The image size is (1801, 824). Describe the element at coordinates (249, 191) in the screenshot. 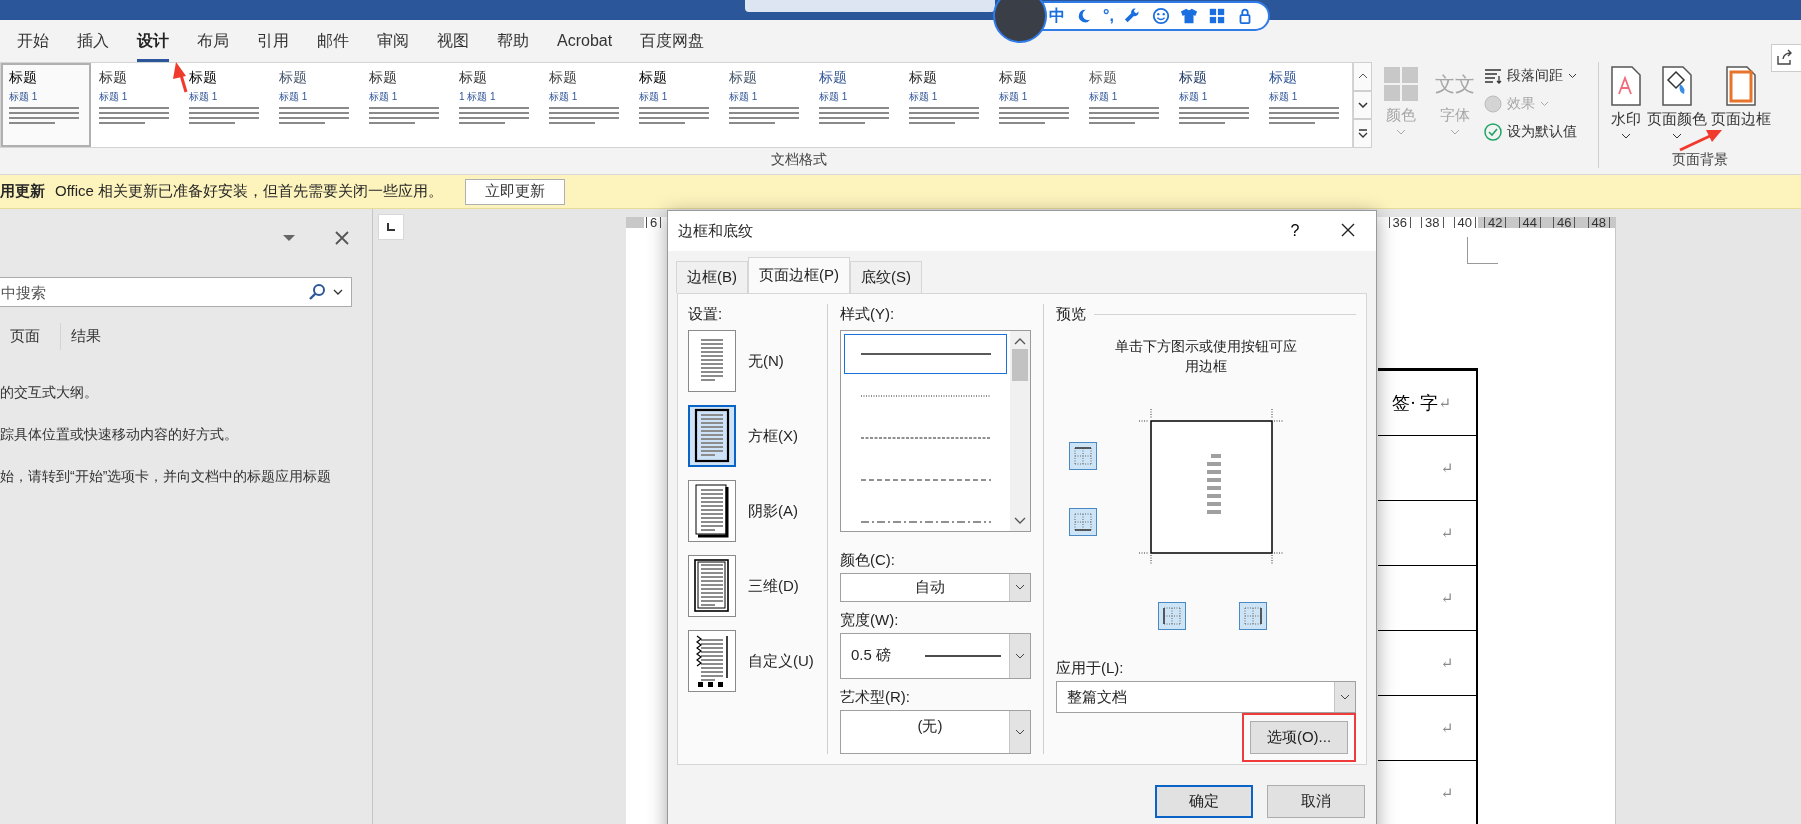

I see `message-text: Office 相关更新已准备好安装，但首先需要关闭一些应用。` at that location.